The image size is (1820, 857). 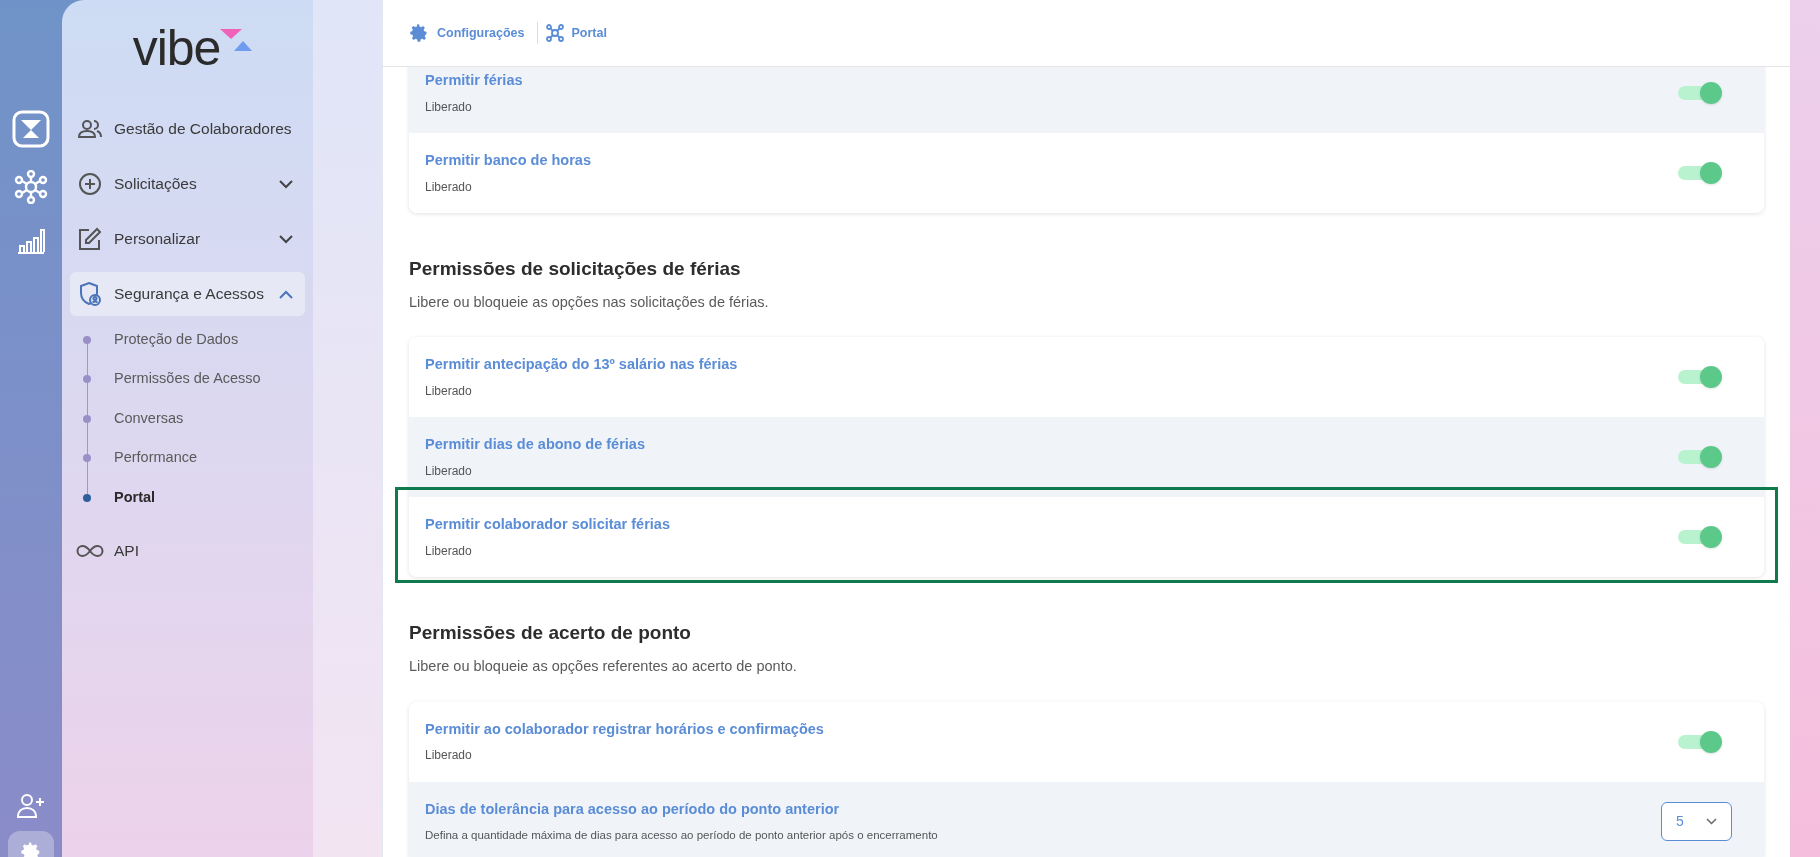 What do you see at coordinates (575, 269) in the screenshot?
I see `section-heading: Permissões de solicitações de férias` at bounding box center [575, 269].